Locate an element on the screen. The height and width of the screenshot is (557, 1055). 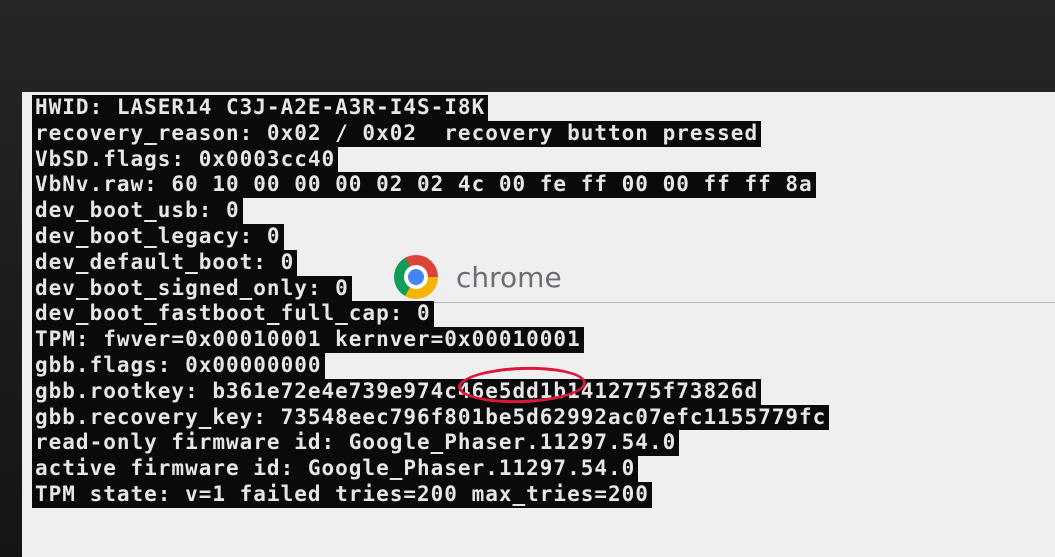
debug-line-dev-boot-signed-only: dev_boot_signed_only: 0 is located at coordinates (430, 288).